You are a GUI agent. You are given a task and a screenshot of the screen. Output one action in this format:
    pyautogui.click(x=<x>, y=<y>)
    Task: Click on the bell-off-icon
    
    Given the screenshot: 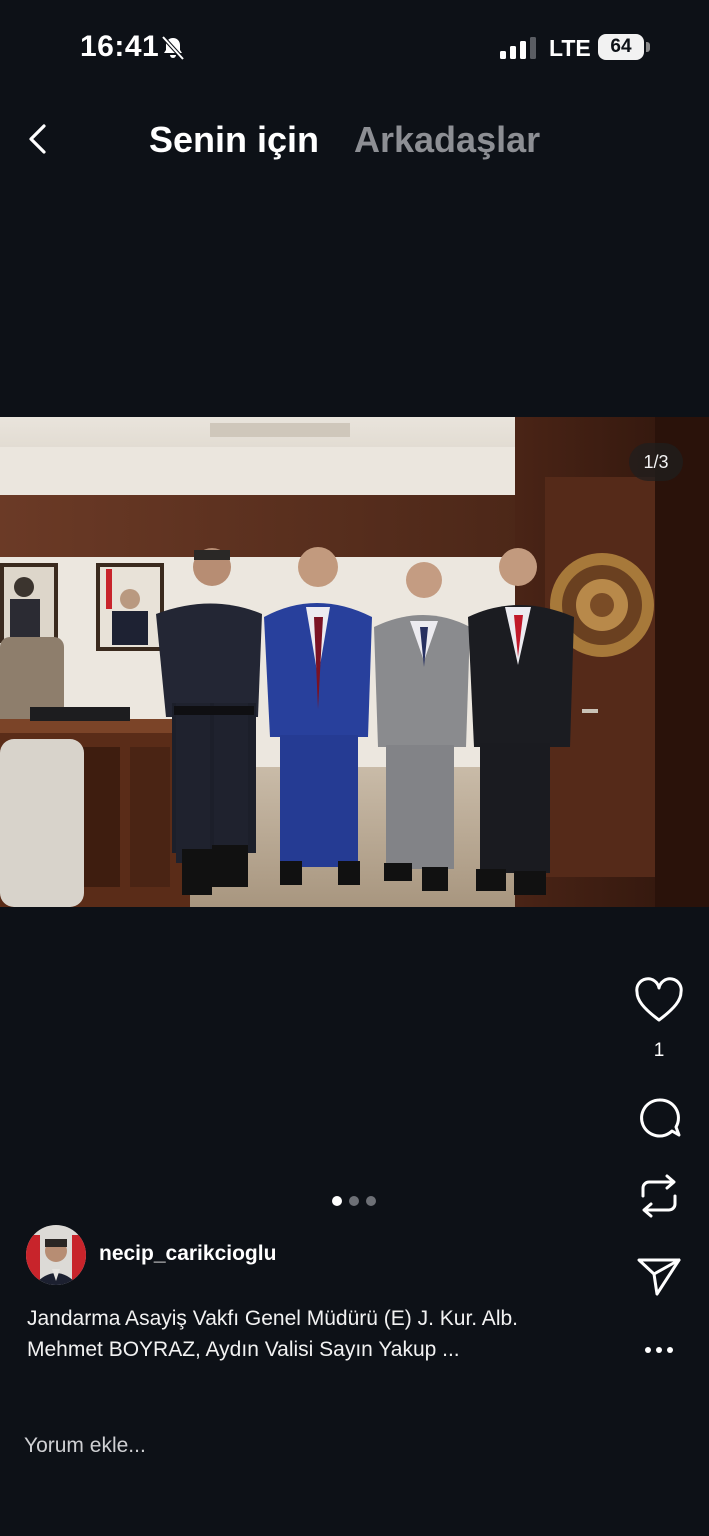 What is the action you would take?
    pyautogui.click(x=173, y=48)
    